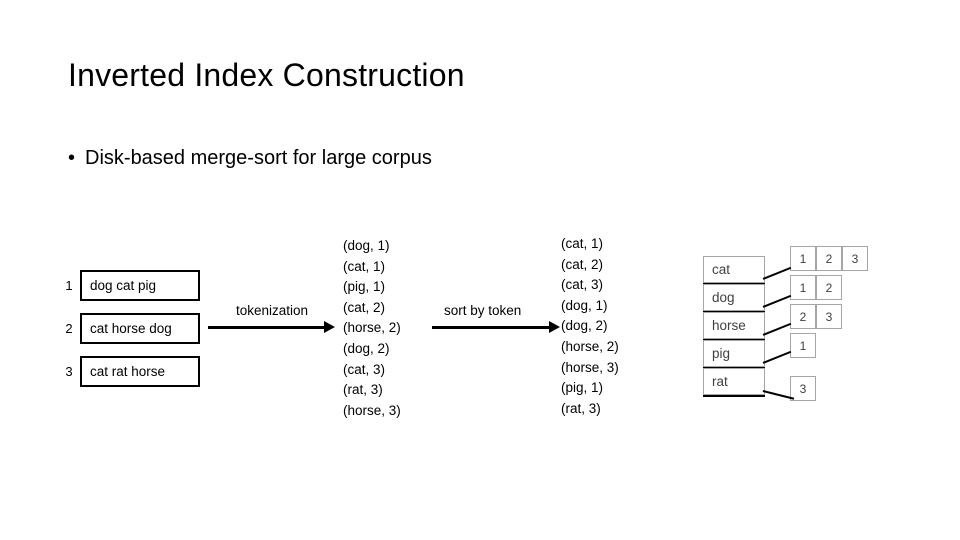  What do you see at coordinates (329, 327) in the screenshot?
I see `tokenization-arrow-head` at bounding box center [329, 327].